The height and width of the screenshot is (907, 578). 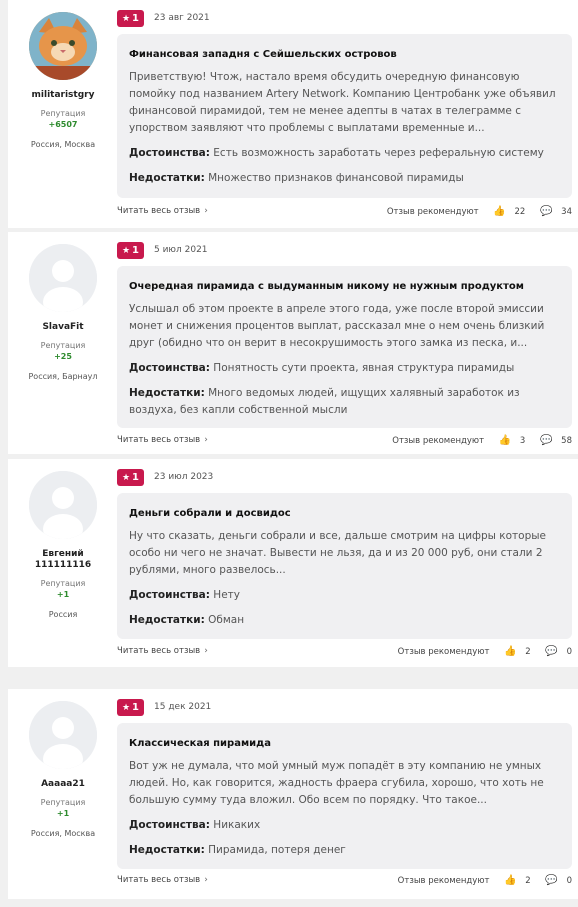 I want to click on review-date: 23 июл 2023, so click(x=184, y=477).